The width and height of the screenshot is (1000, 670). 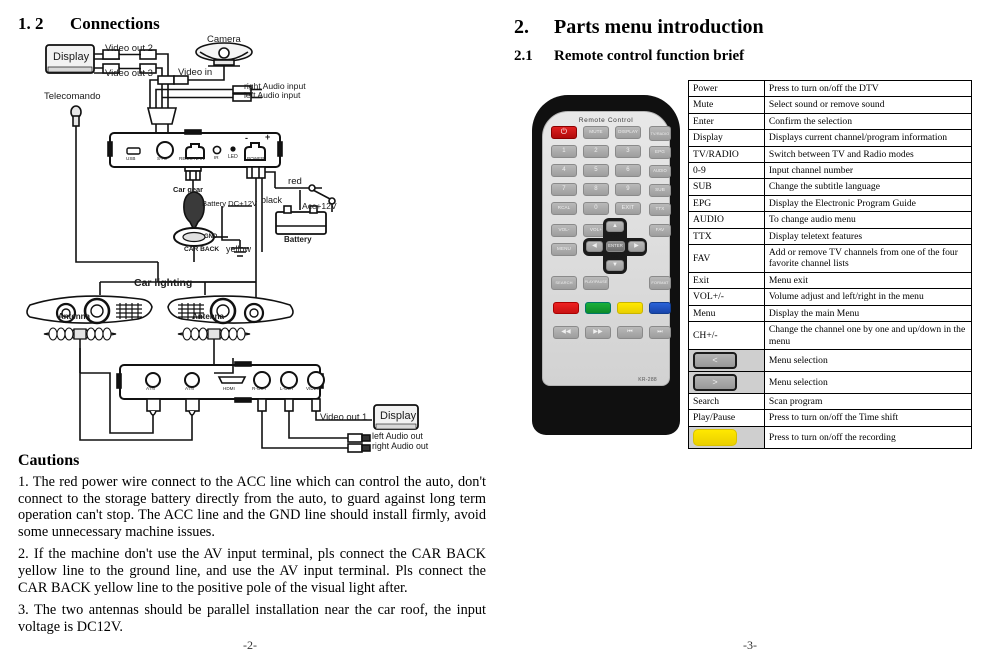 I want to click on table-cell-key-name: TTX, so click(x=726, y=236).